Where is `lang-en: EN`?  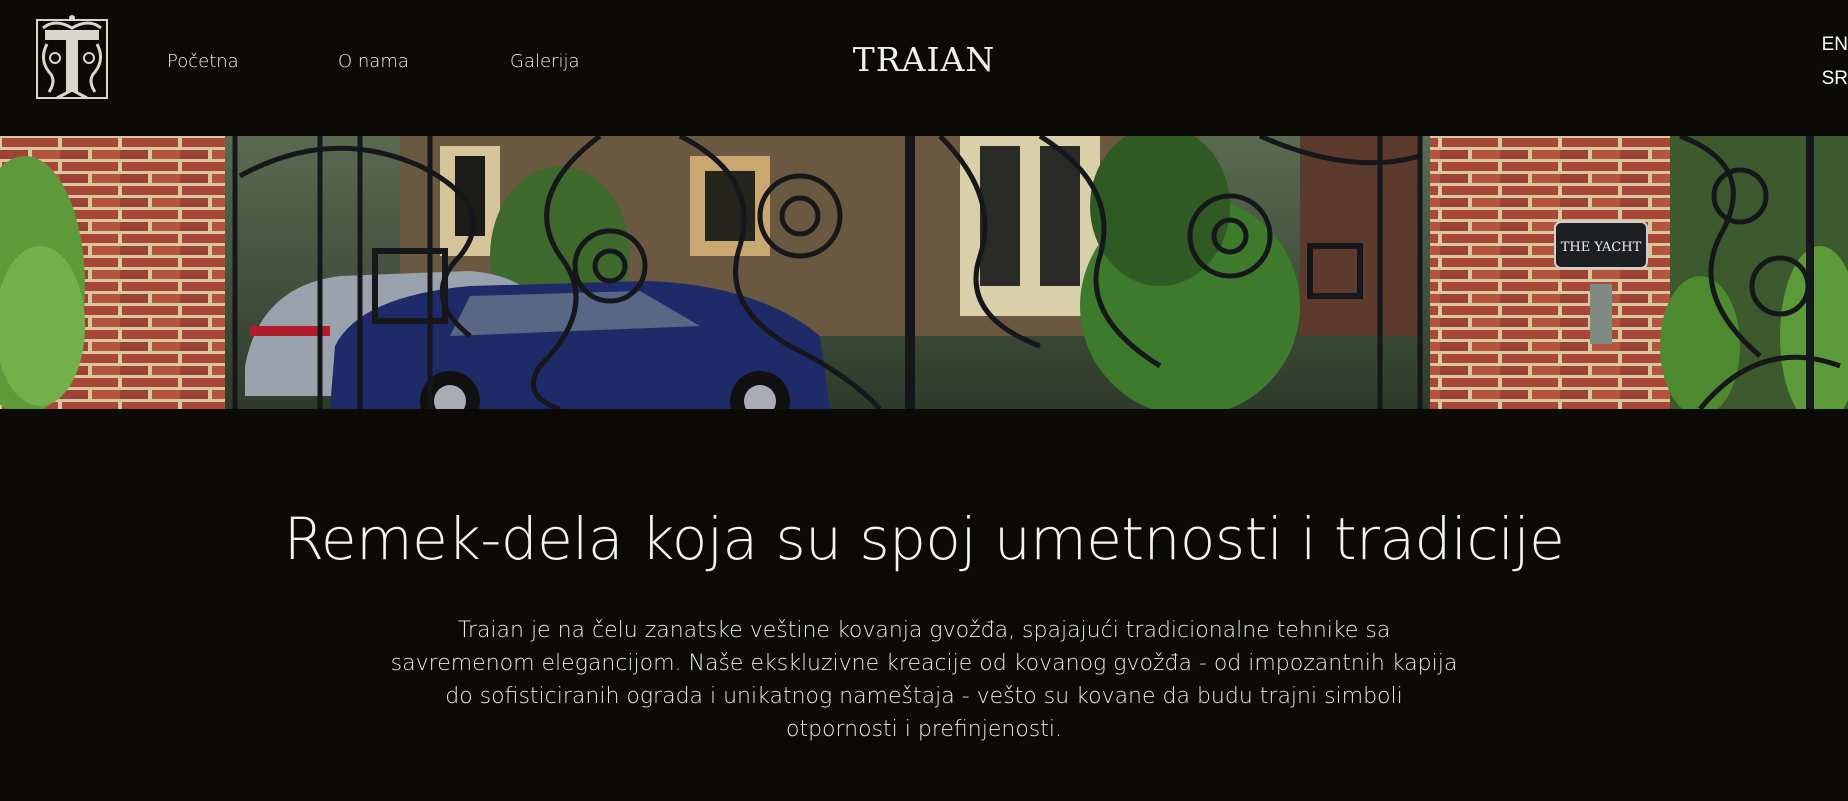
lang-en: EN is located at coordinates (1835, 45).